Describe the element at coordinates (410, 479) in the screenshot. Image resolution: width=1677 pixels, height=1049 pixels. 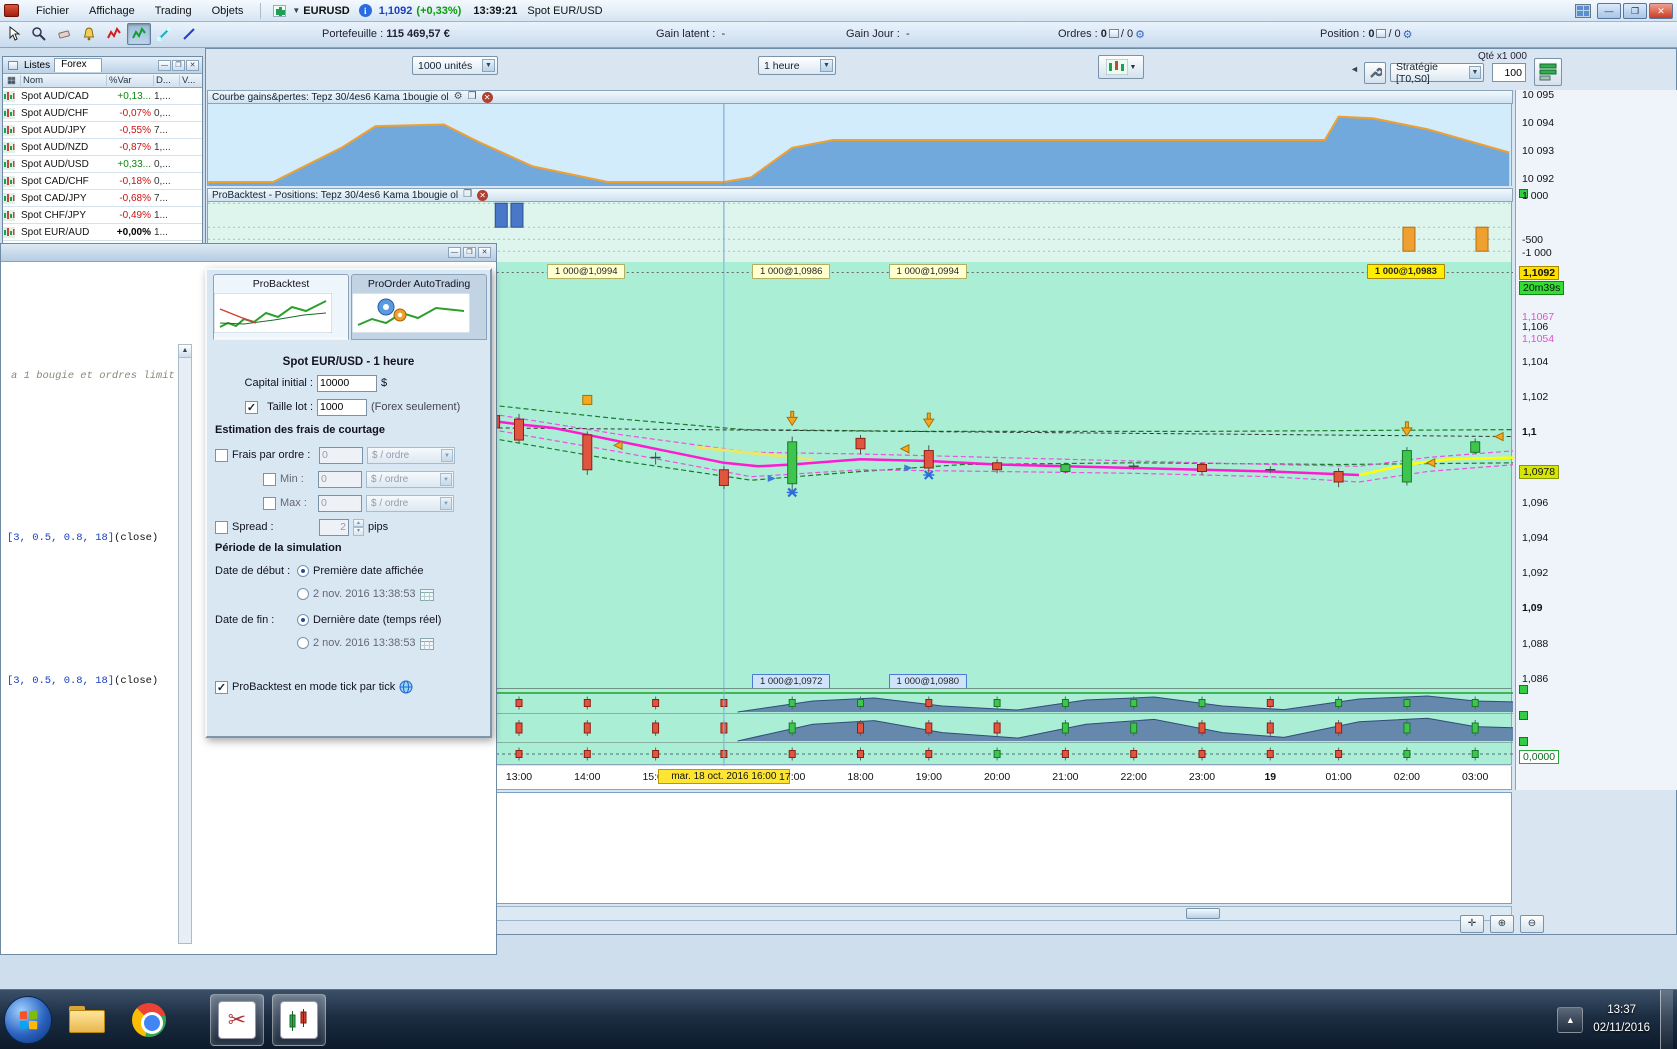
I see `min-unit-select: $ / ordre ▼` at that location.